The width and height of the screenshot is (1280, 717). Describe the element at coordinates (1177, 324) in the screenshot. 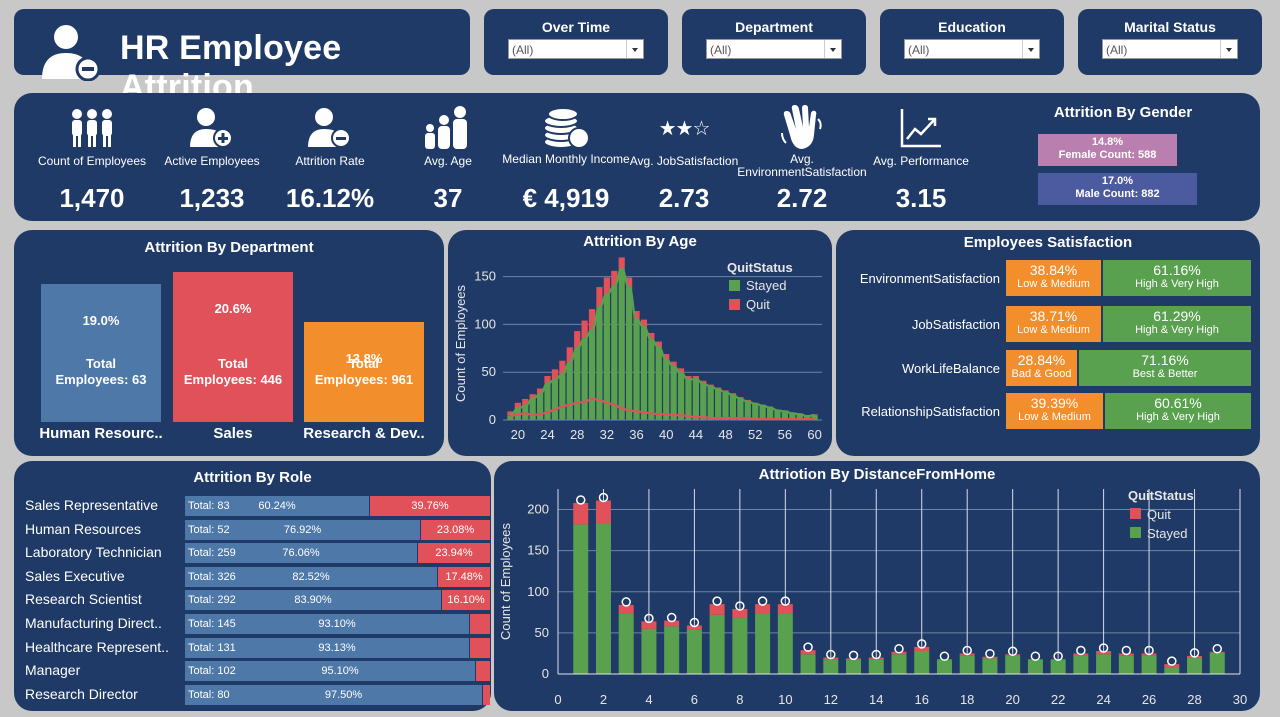

I see `satisfaction-high-segment: 61.29% High & Very High` at that location.